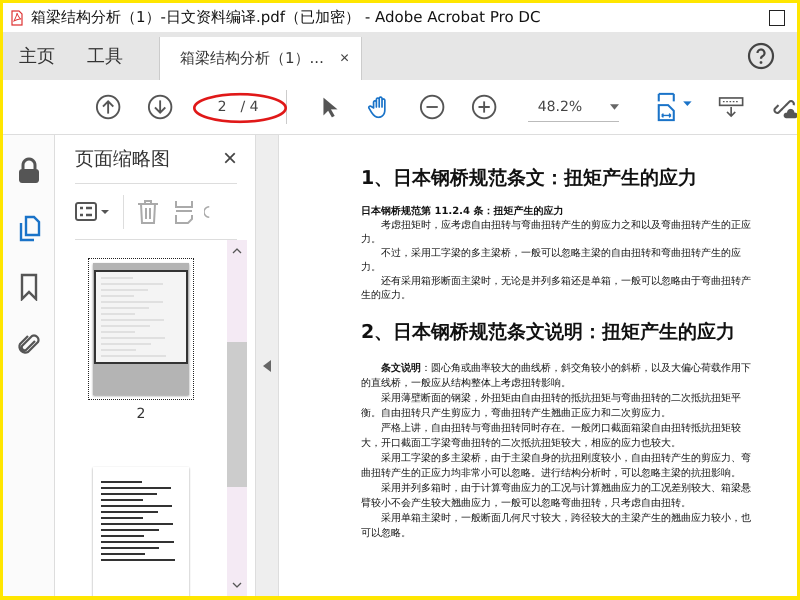 This screenshot has width=800, height=600. What do you see at coordinates (160, 107) in the screenshot?
I see `next-page-icon` at bounding box center [160, 107].